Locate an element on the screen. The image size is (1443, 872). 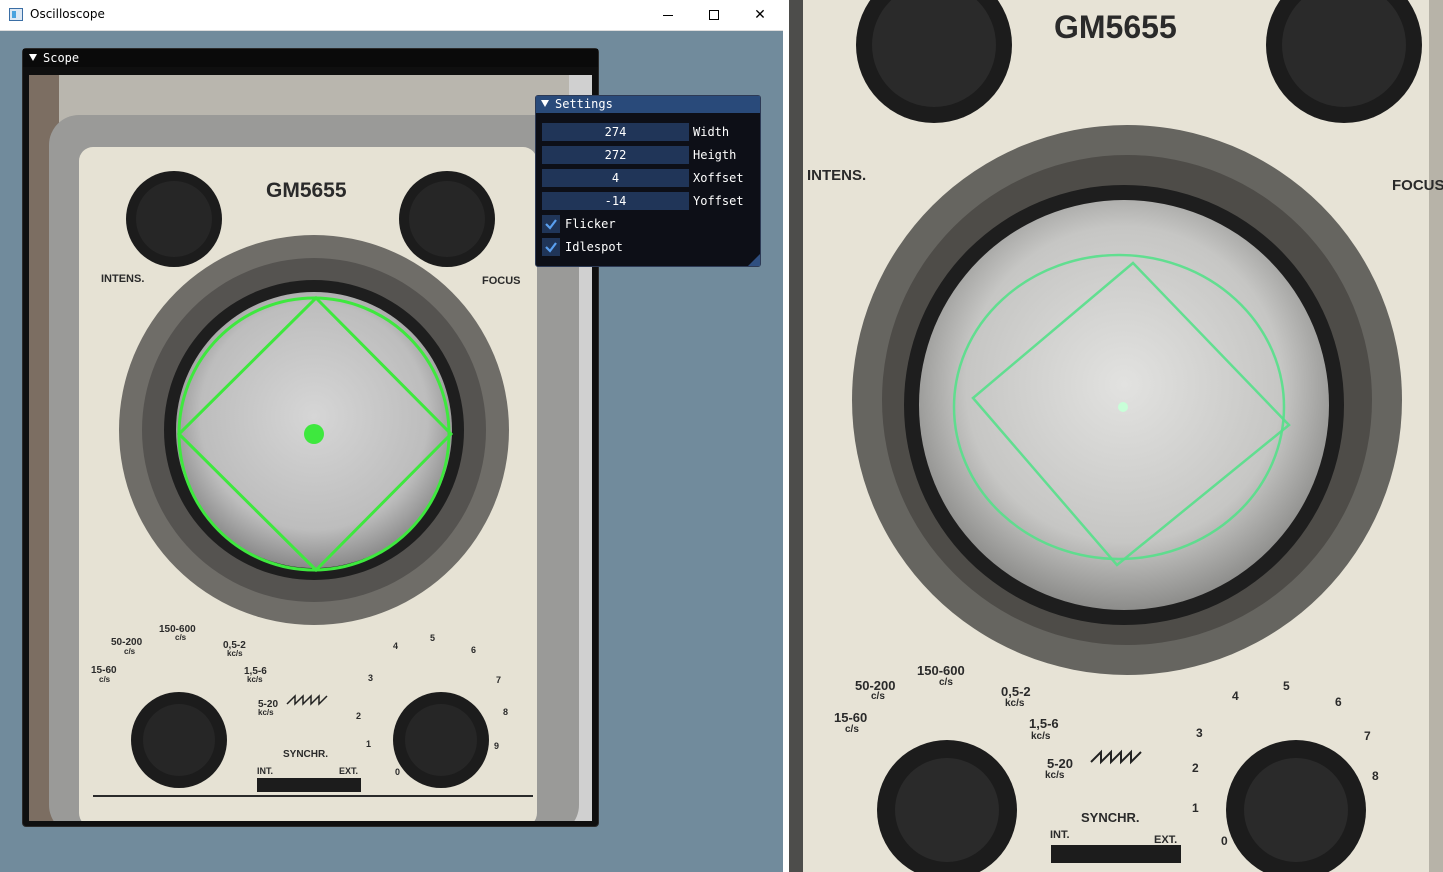
synchr-label: SYNCHR. is located at coordinates (305, 754).